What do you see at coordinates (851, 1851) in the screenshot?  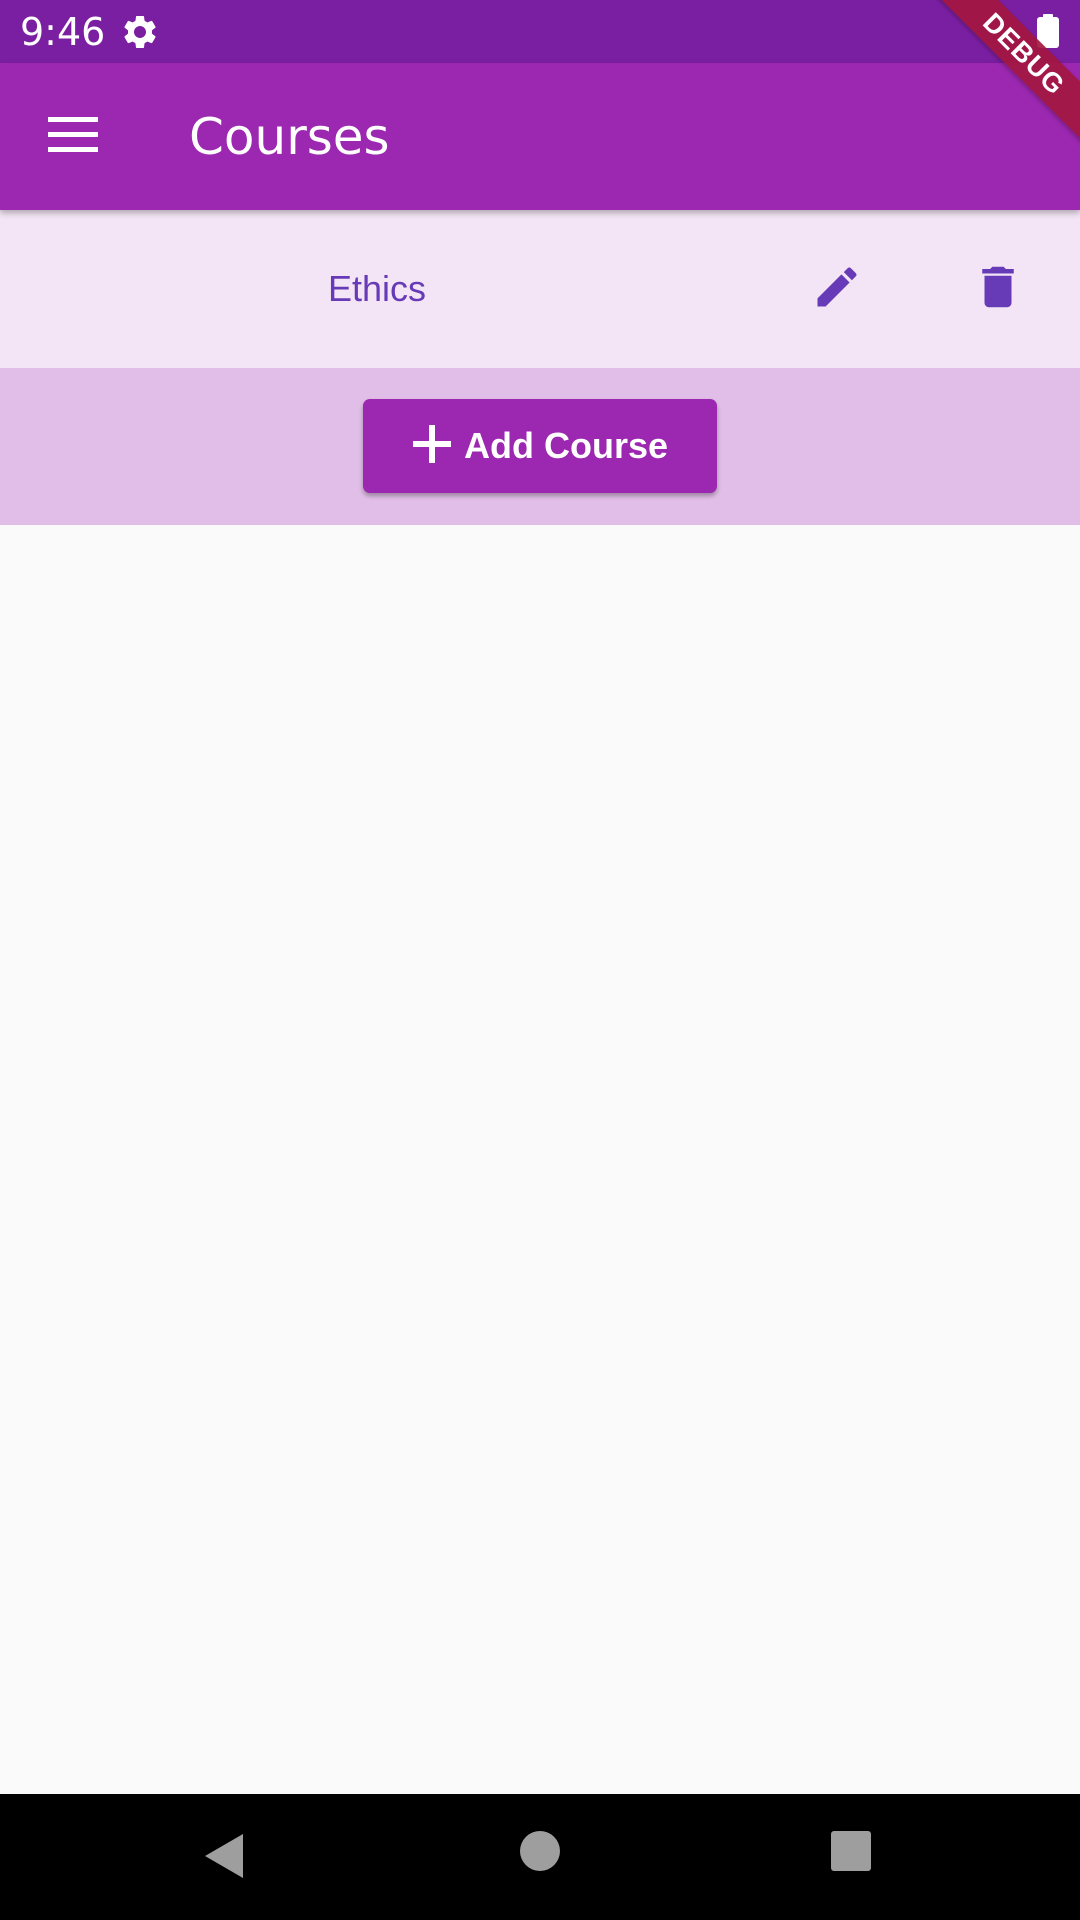 I see `recents-icon` at bounding box center [851, 1851].